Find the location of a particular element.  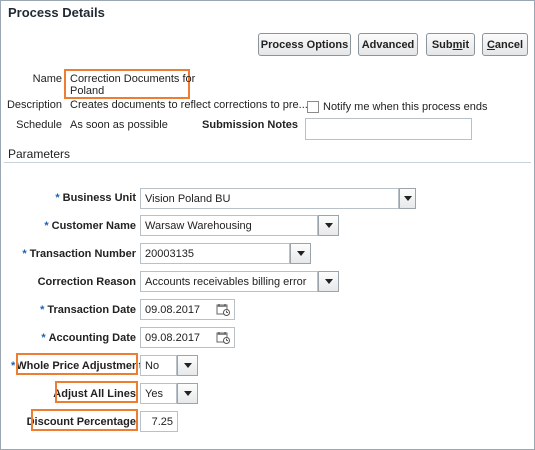

business-unit-label: * Business Unit is located at coordinates (88, 198).